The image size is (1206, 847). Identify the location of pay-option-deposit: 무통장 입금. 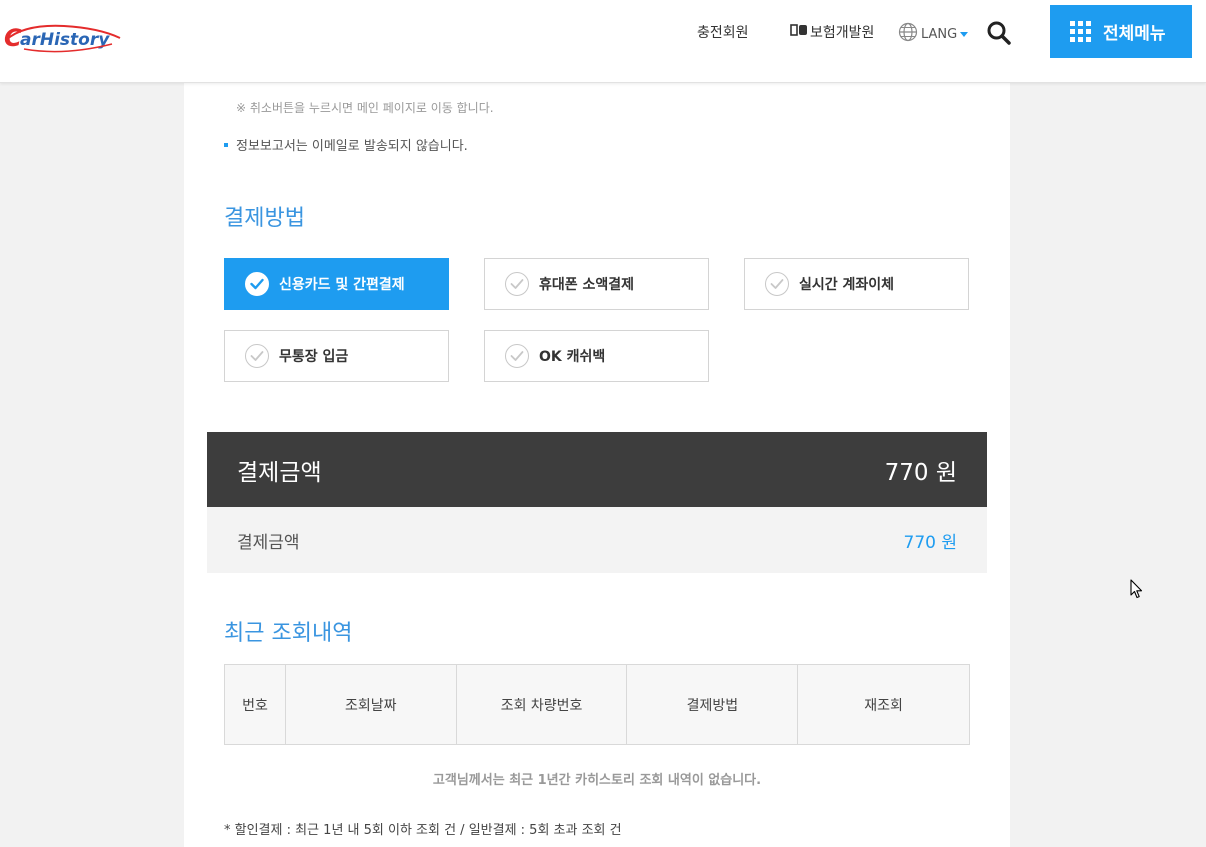
(336, 356).